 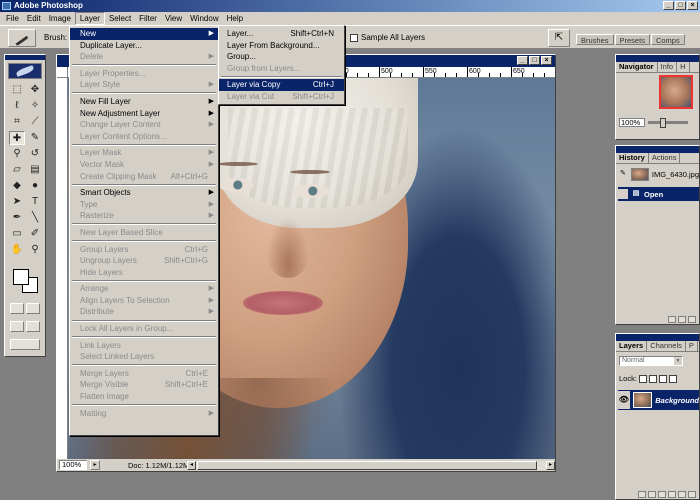 I want to click on type-tool-icon: T, so click(x=35, y=202).